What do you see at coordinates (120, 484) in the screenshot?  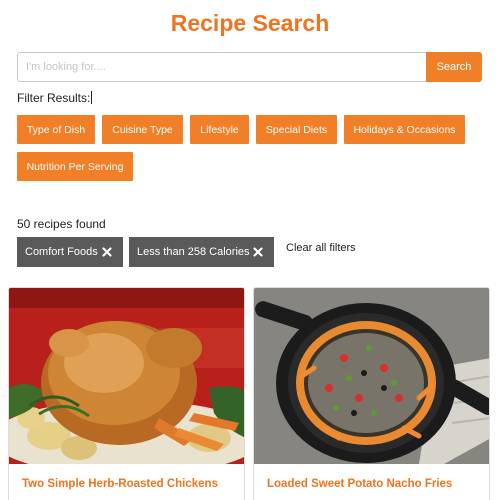 I see `recipe-title: Two Simple Herb-Roasted Chickens` at bounding box center [120, 484].